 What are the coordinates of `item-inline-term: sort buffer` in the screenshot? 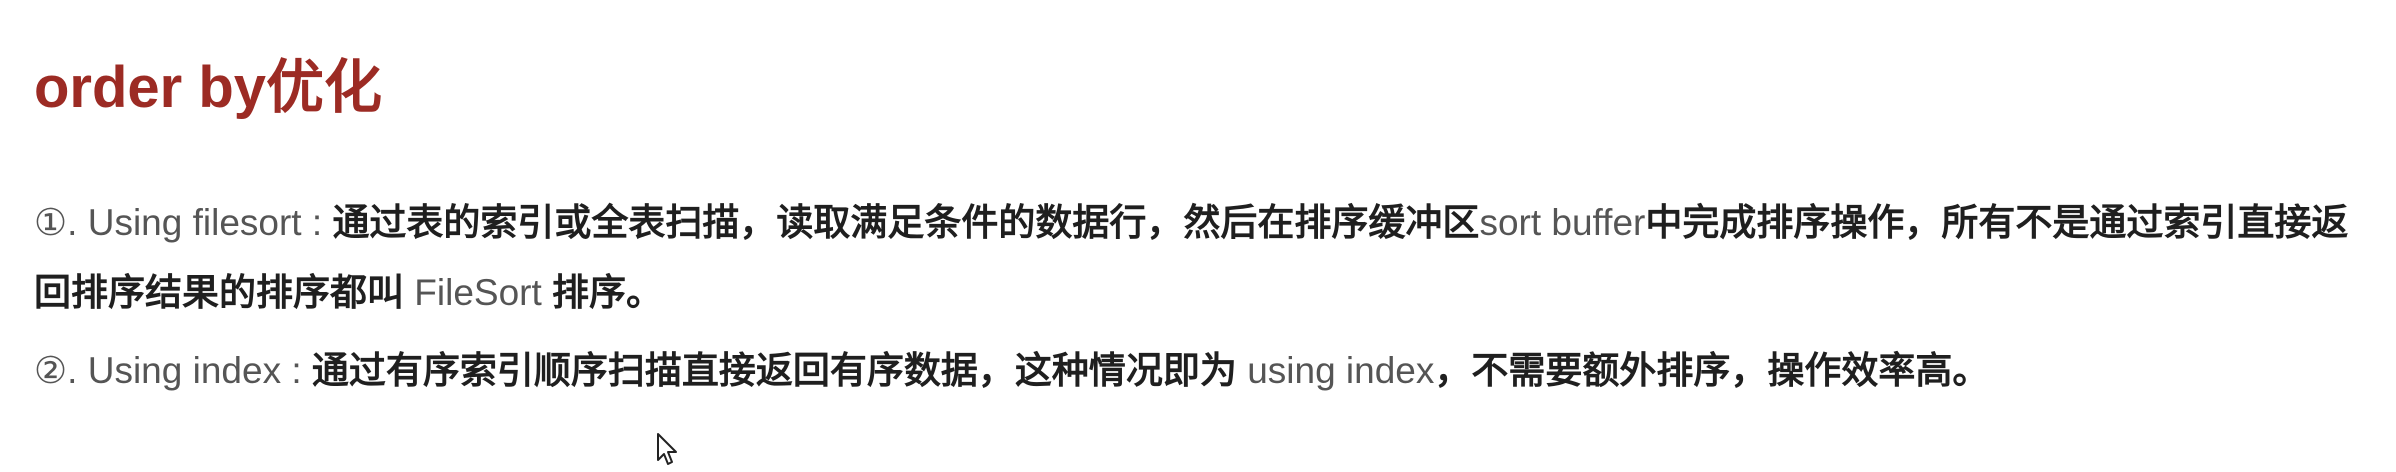 It's located at (1562, 222).